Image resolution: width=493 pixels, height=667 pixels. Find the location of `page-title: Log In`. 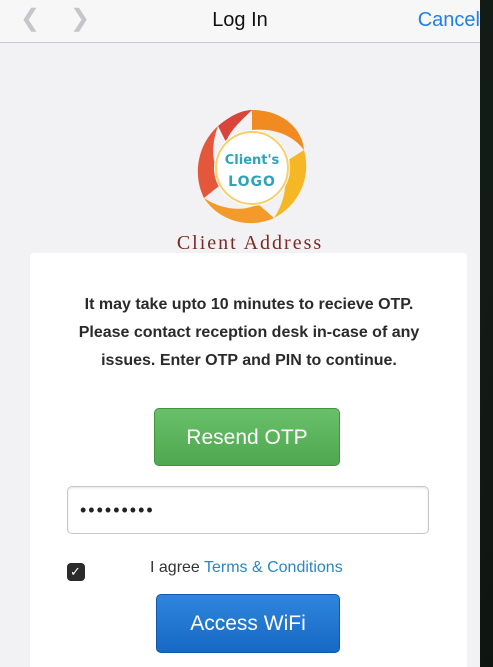

page-title: Log In is located at coordinates (240, 20).